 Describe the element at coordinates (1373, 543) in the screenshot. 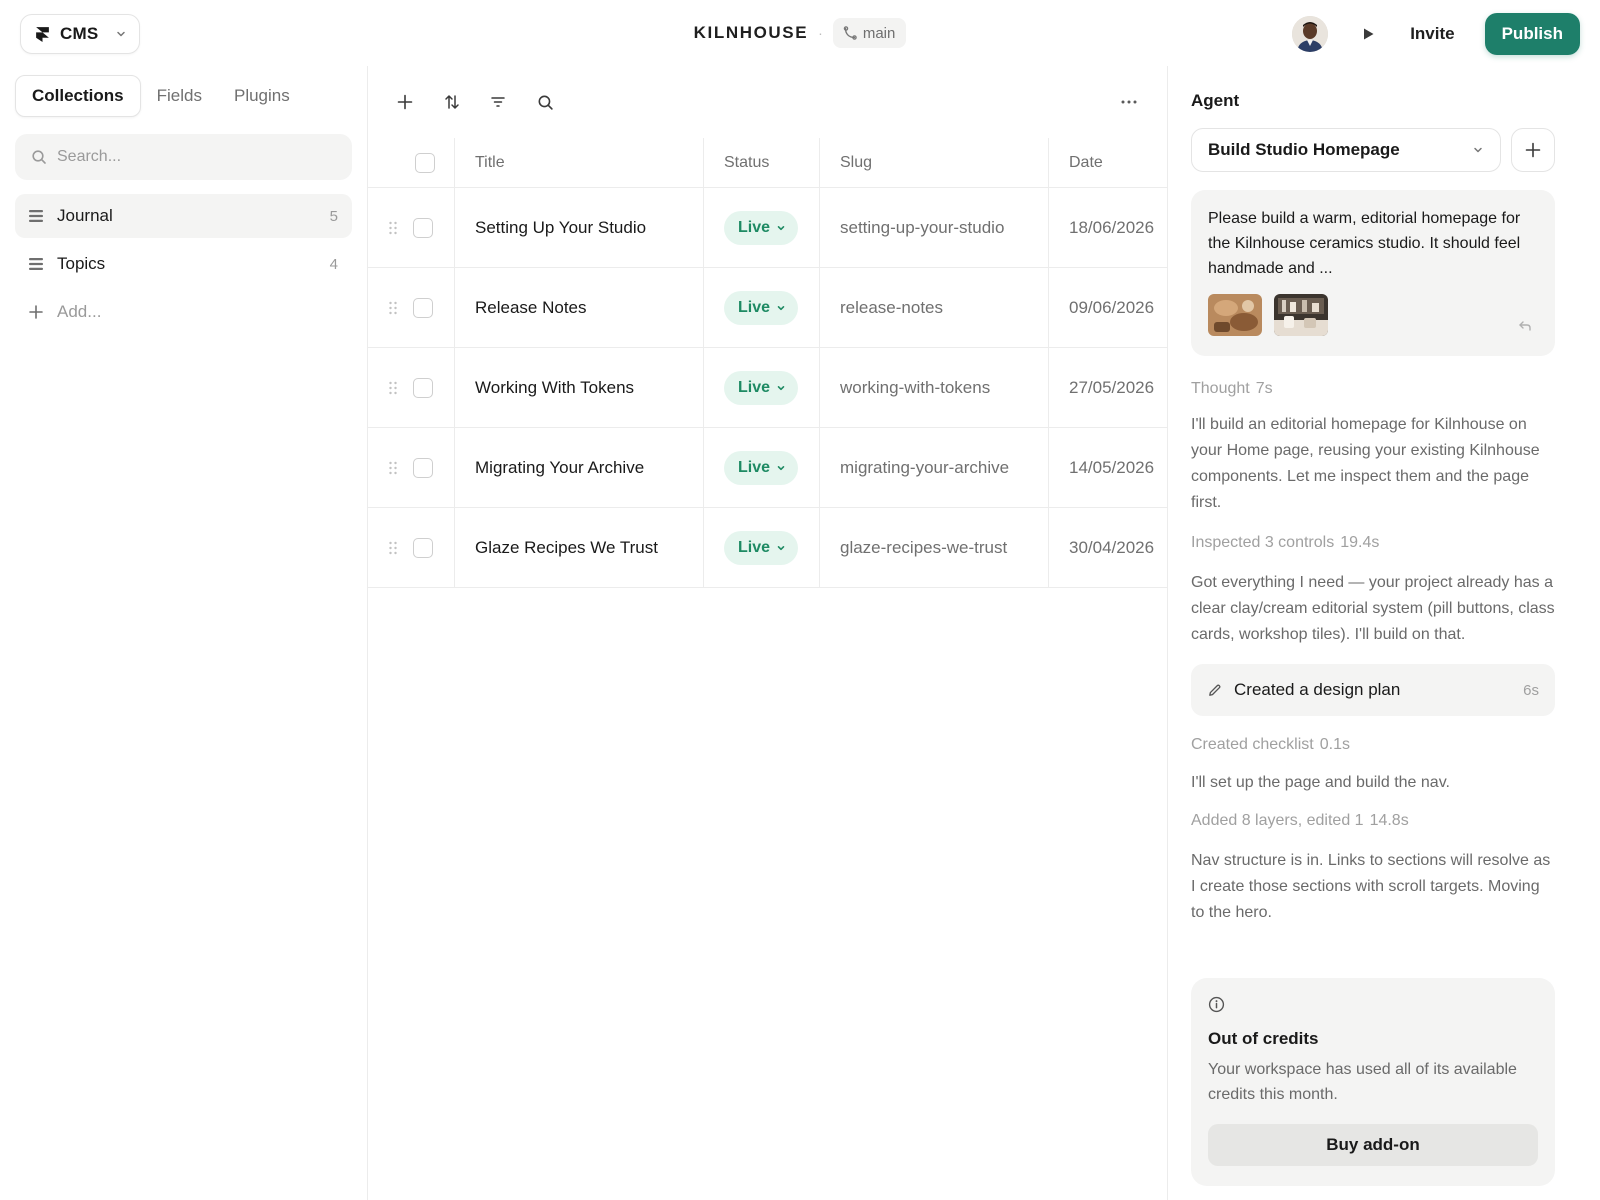

I see `inspected-step: Inspected 3 controls 19.4s` at that location.